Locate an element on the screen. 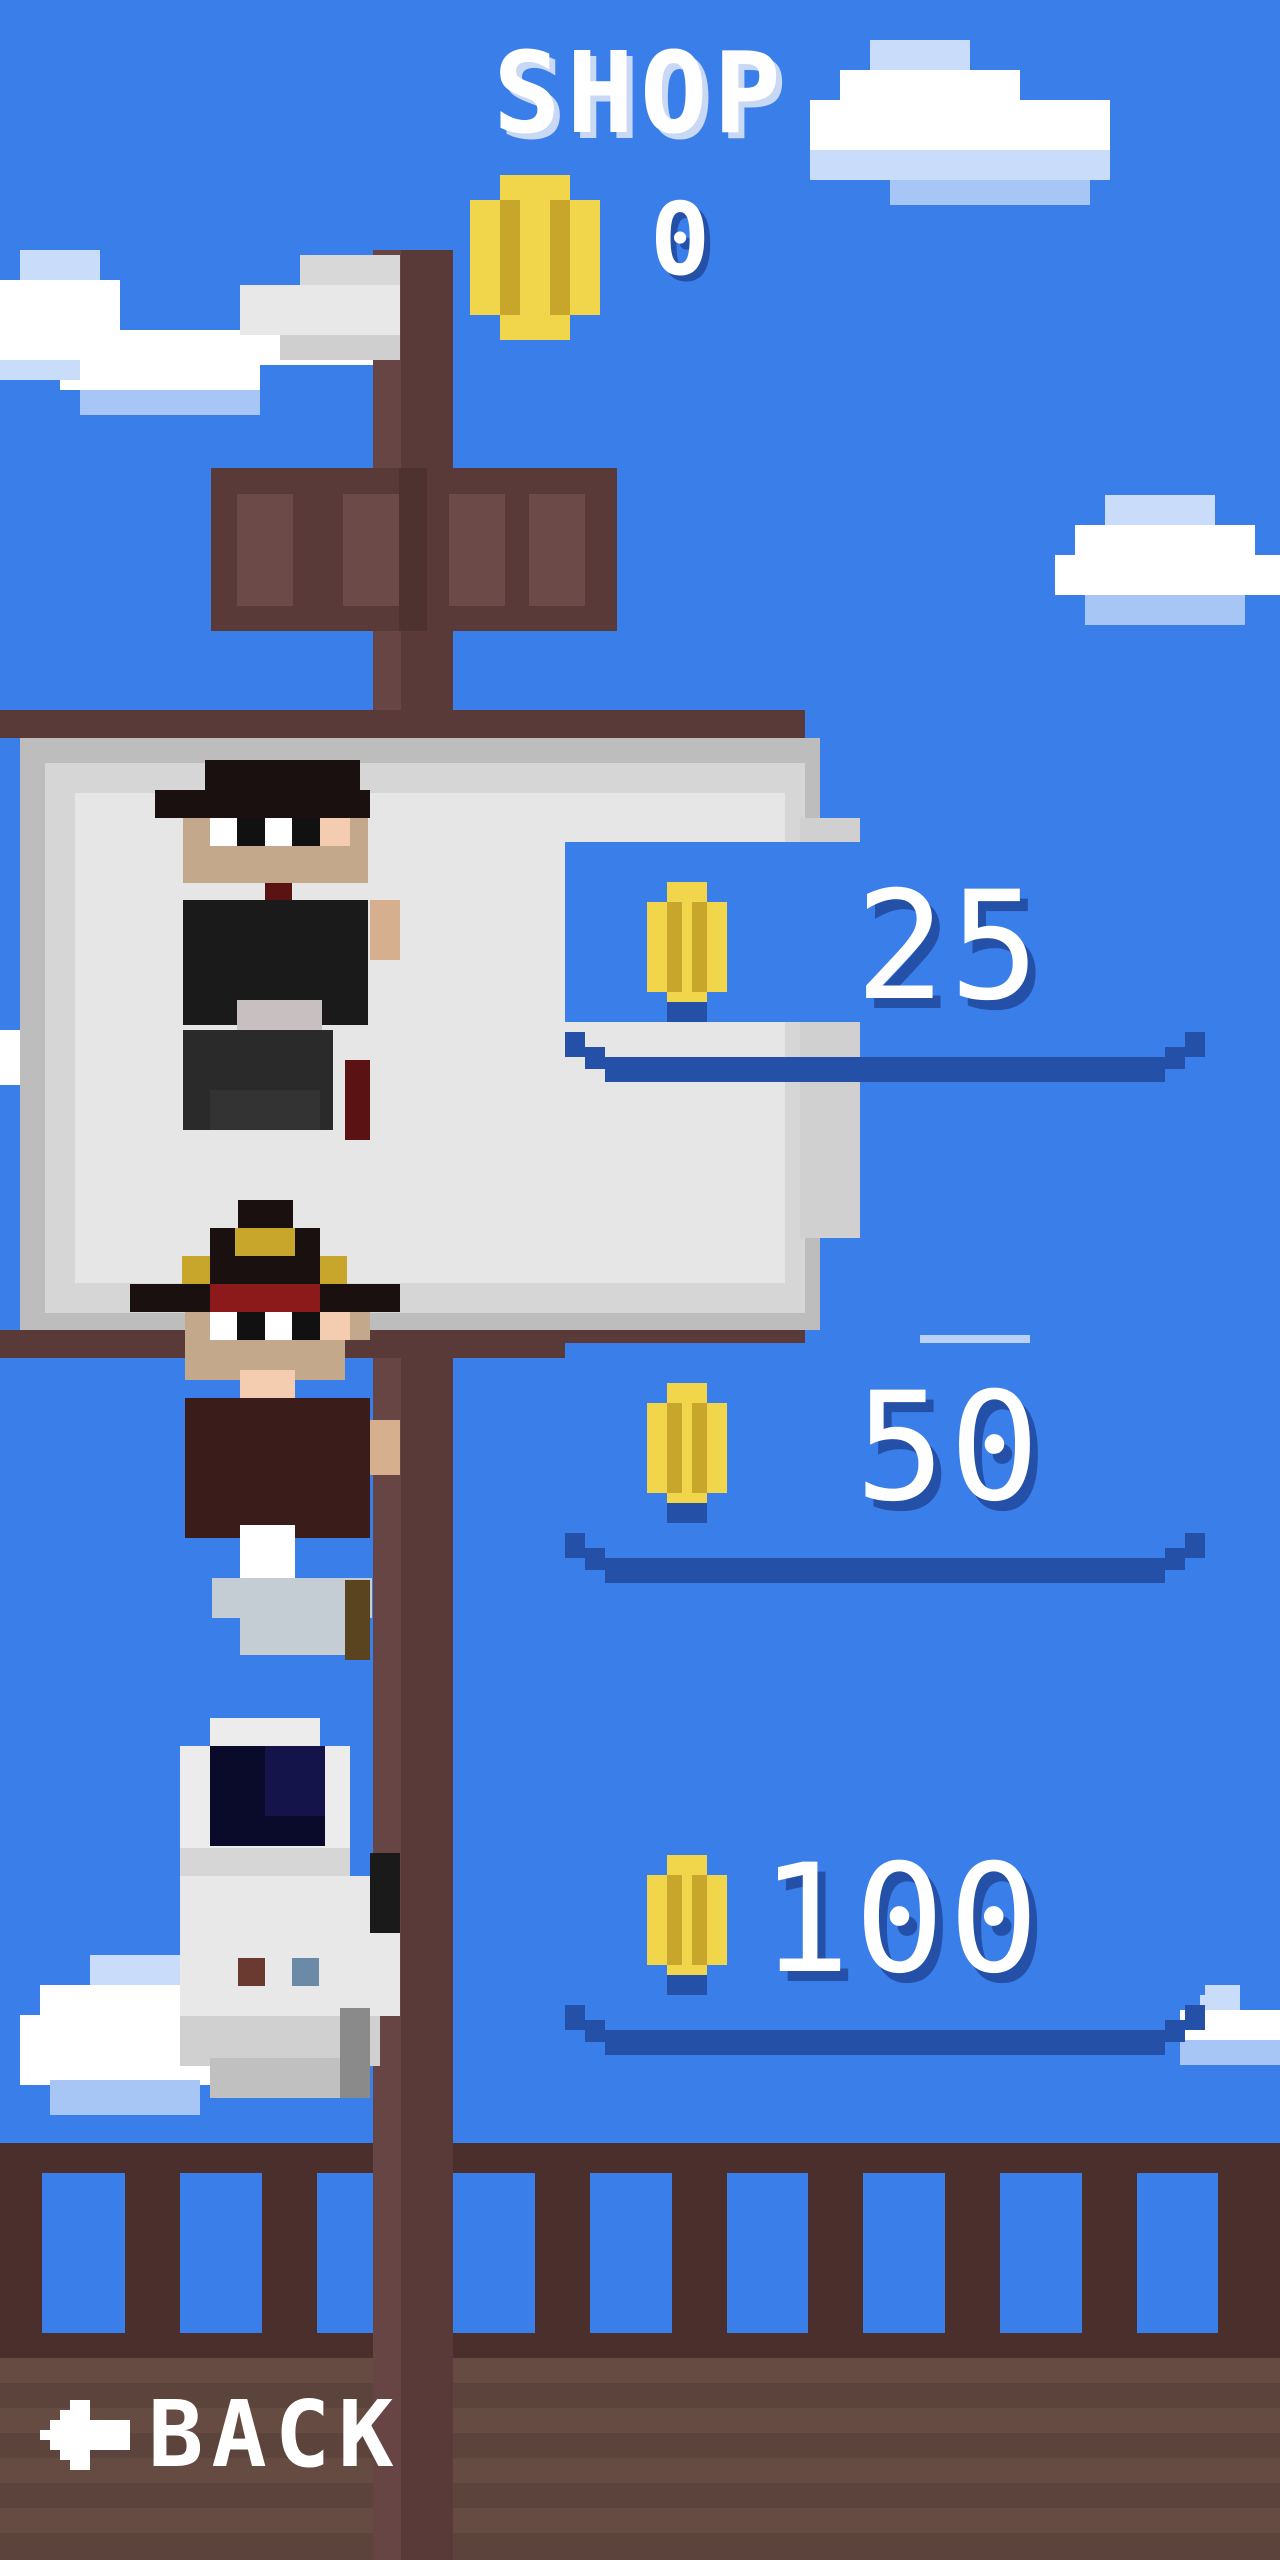 This screenshot has width=1280, height=2560. character-captain-pirate is located at coordinates (290, 1430).